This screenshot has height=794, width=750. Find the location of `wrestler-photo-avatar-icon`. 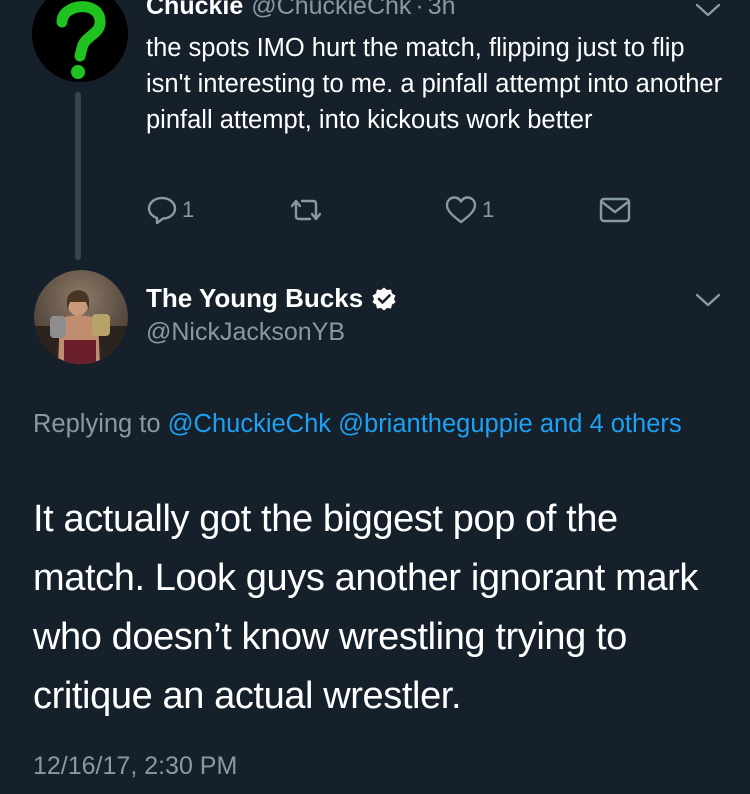

wrestler-photo-avatar-icon is located at coordinates (81, 317).